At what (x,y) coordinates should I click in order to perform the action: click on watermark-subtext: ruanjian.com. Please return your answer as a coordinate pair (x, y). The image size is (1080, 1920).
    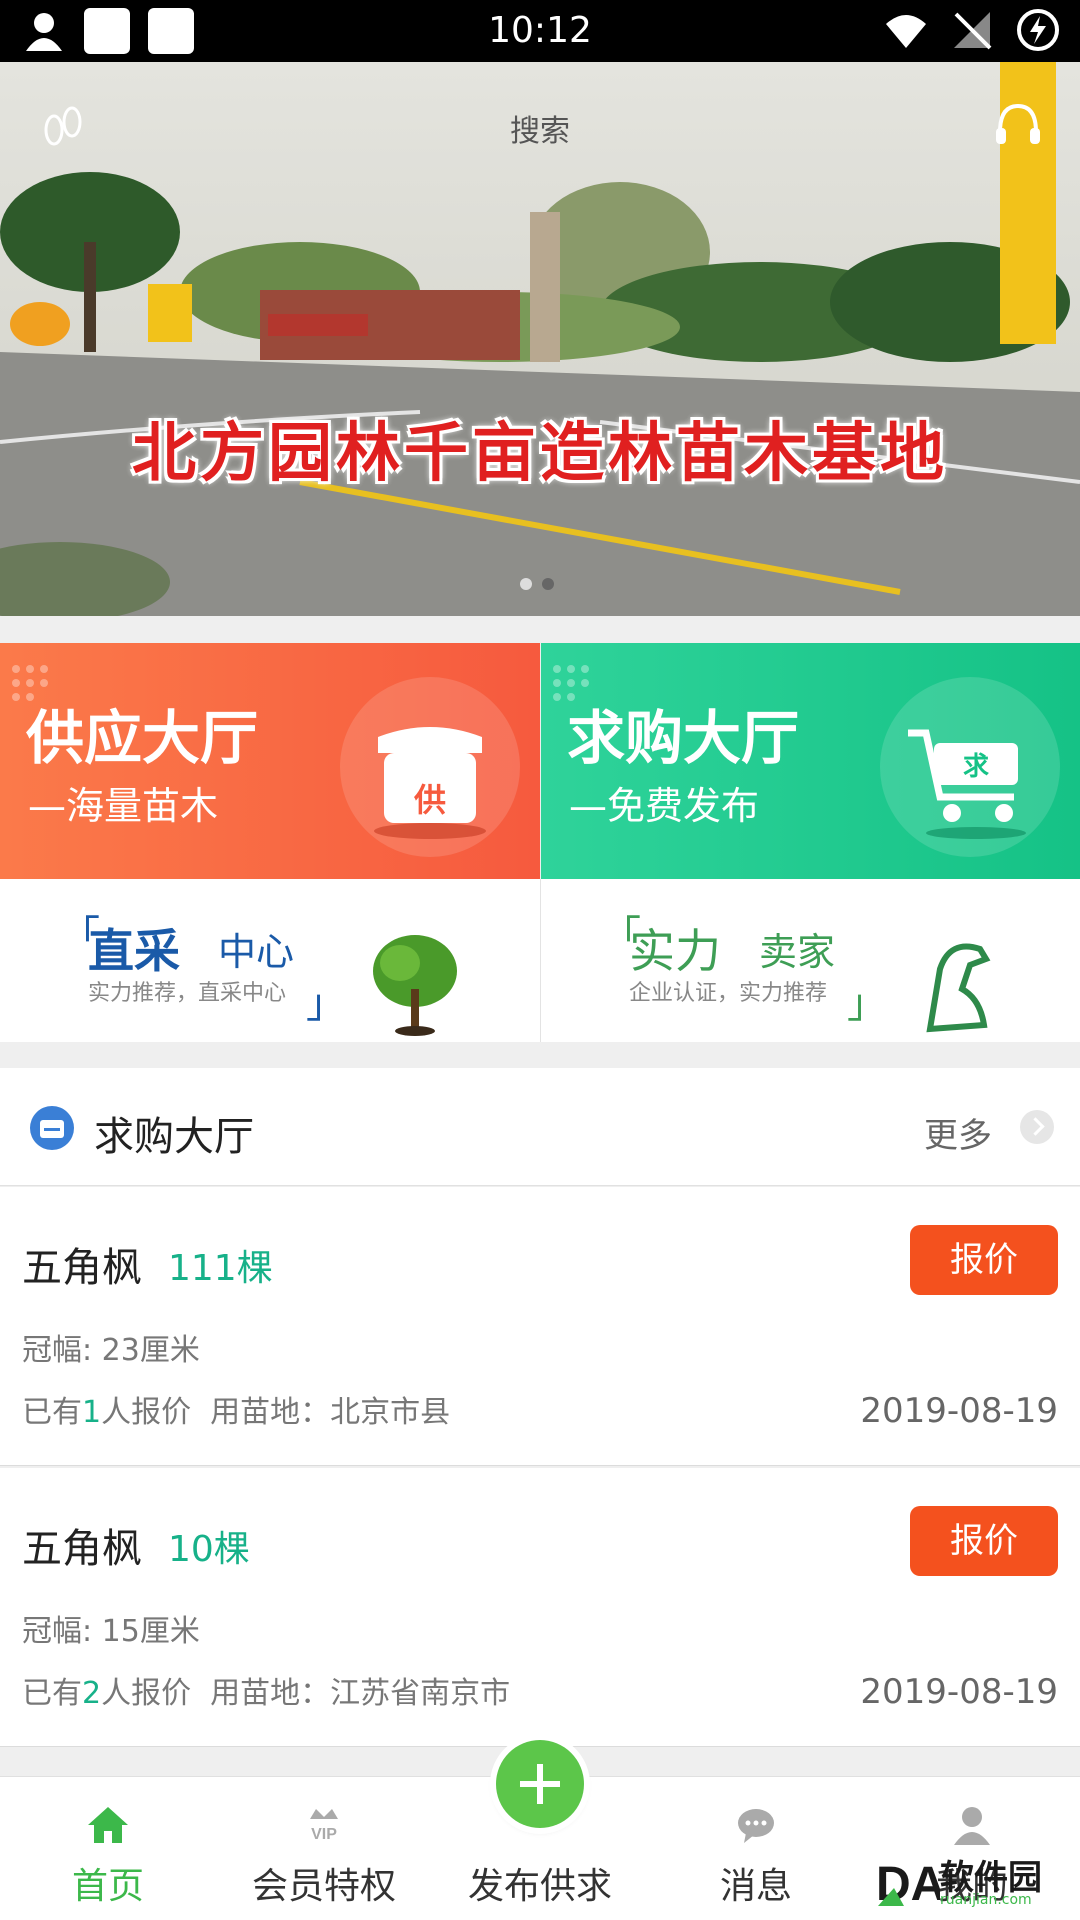
    Looking at the image, I should click on (986, 1900).